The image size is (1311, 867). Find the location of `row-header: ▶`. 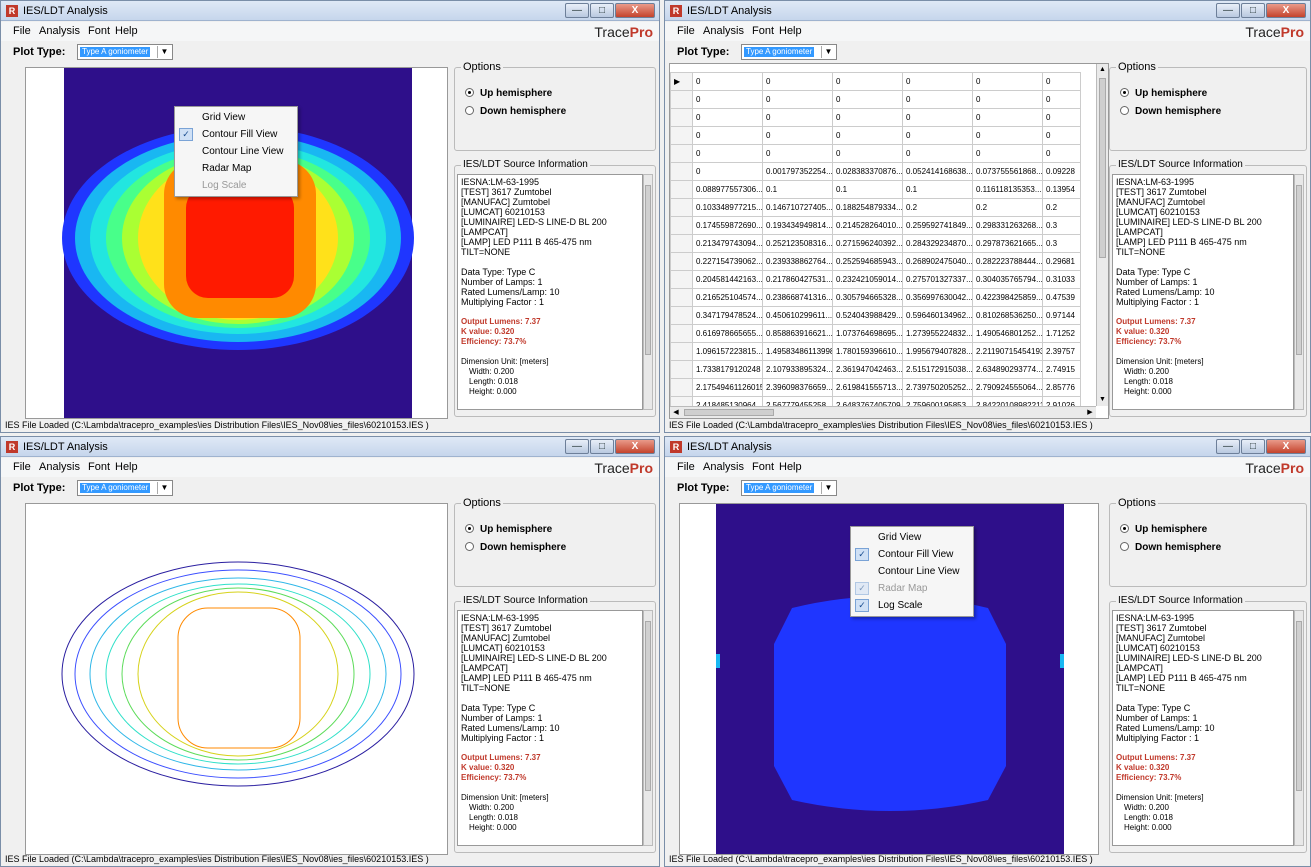

row-header: ▶ is located at coordinates (681, 81).